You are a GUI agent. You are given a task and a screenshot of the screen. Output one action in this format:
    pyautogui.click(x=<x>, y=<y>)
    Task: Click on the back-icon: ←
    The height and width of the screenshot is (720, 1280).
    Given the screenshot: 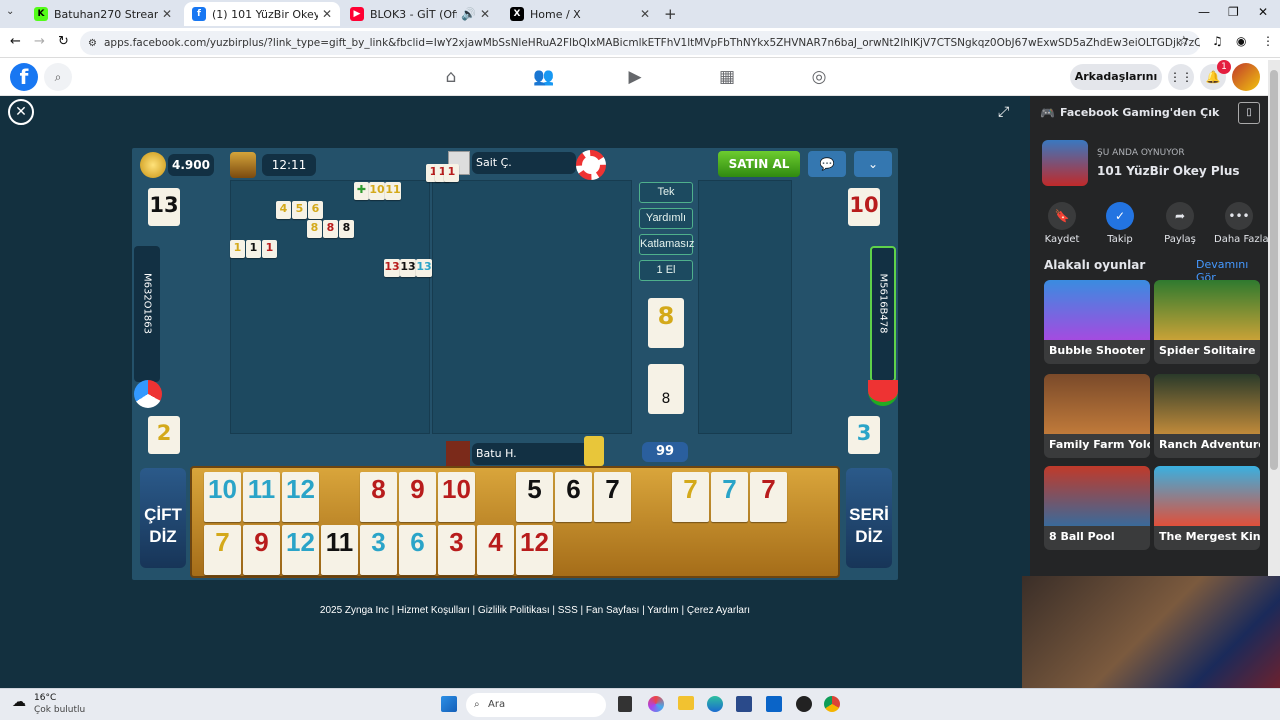 What is the action you would take?
    pyautogui.click(x=15, y=41)
    